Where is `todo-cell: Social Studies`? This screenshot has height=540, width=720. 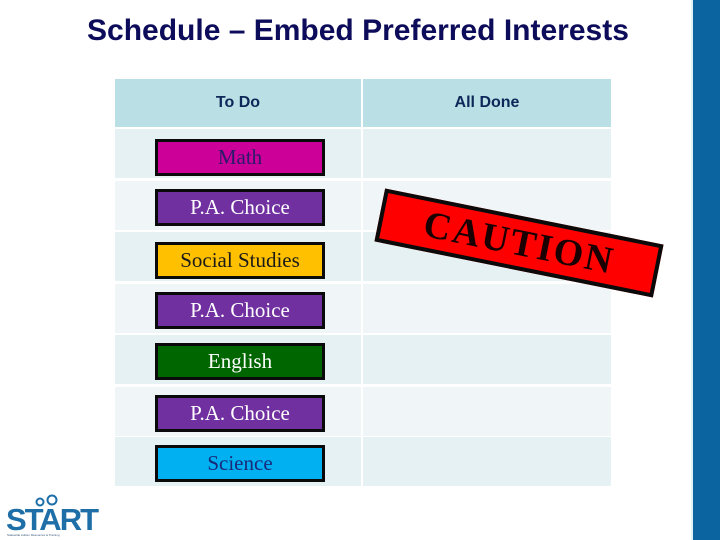 todo-cell: Social Studies is located at coordinates (238, 256).